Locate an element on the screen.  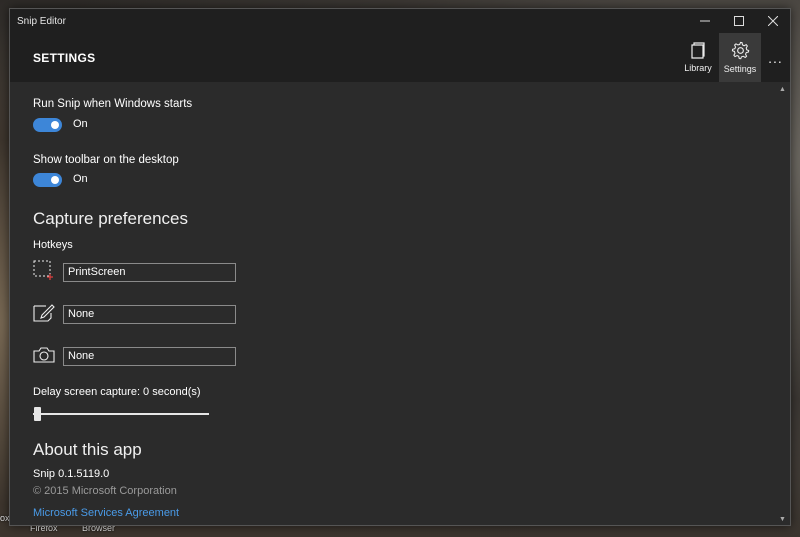
page-title: SETTINGS is located at coordinates (64, 57).